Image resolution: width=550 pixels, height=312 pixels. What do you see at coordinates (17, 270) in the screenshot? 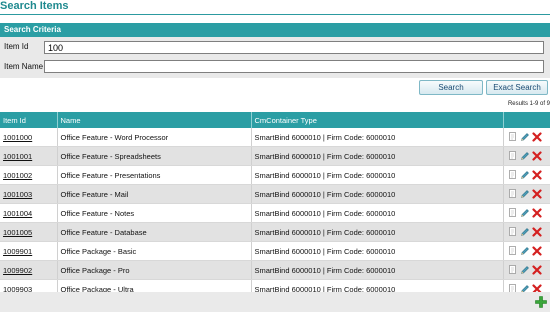
I see `item-id-link: 1009902` at bounding box center [17, 270].